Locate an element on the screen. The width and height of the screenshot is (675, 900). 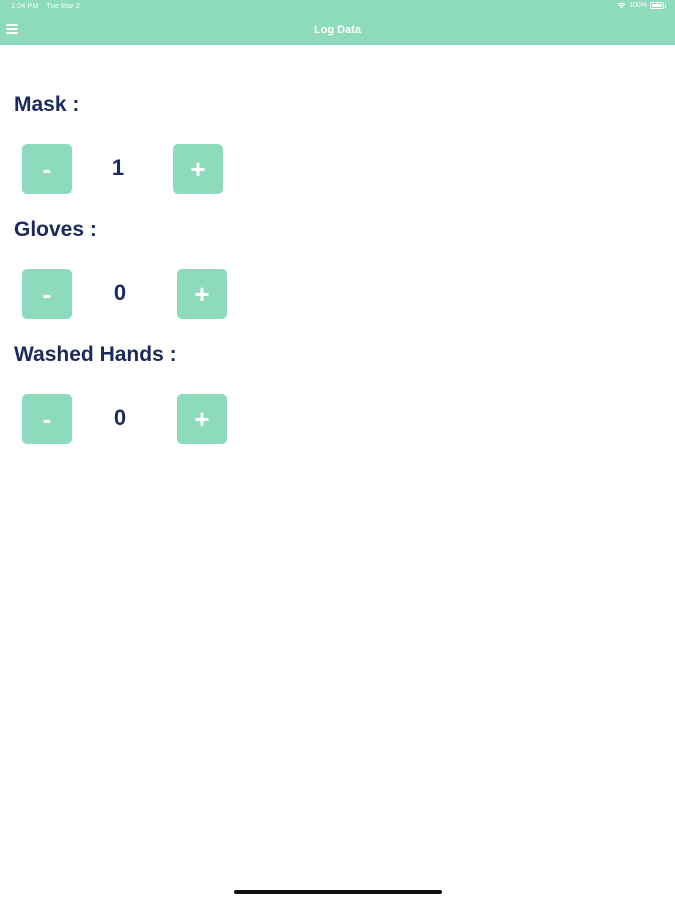
washed-hands-increment-button: + is located at coordinates (202, 419).